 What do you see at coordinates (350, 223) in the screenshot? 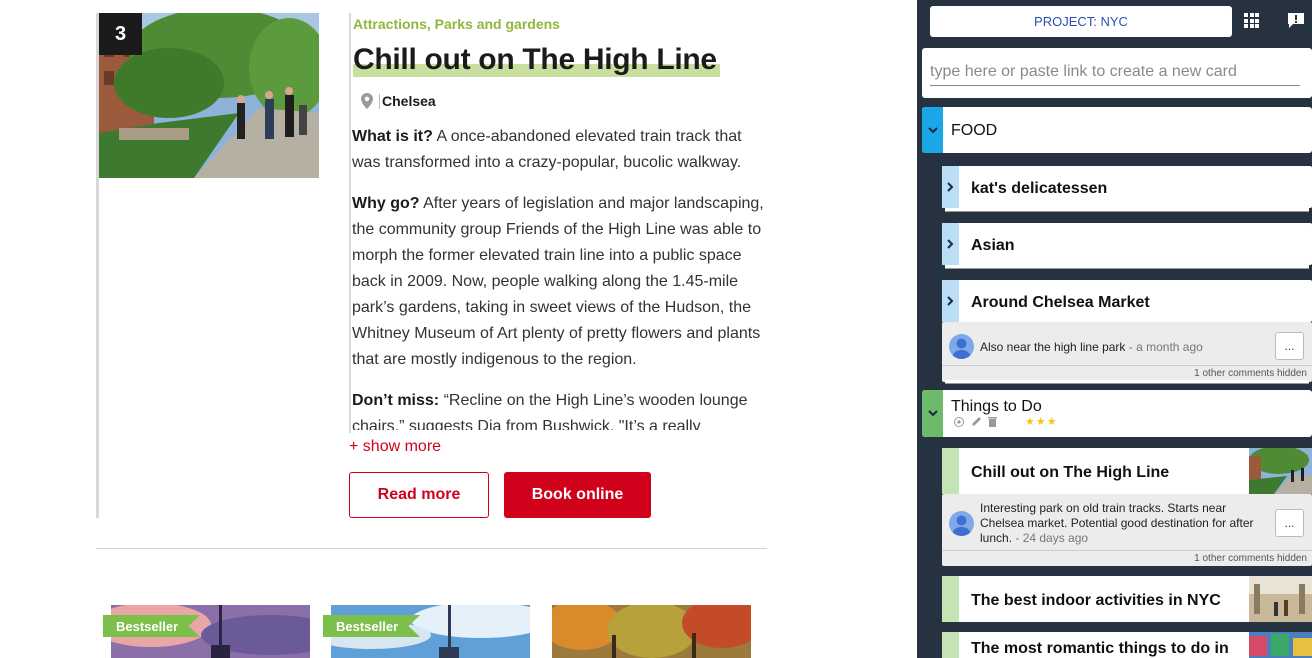
I see `content-left-rule` at bounding box center [350, 223].